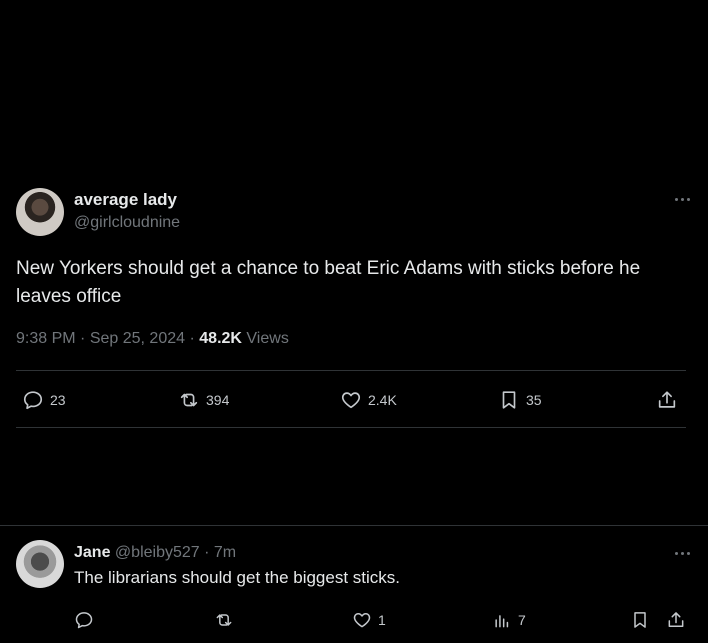 The height and width of the screenshot is (643, 708). I want to click on reply-repost-button, so click(224, 620).